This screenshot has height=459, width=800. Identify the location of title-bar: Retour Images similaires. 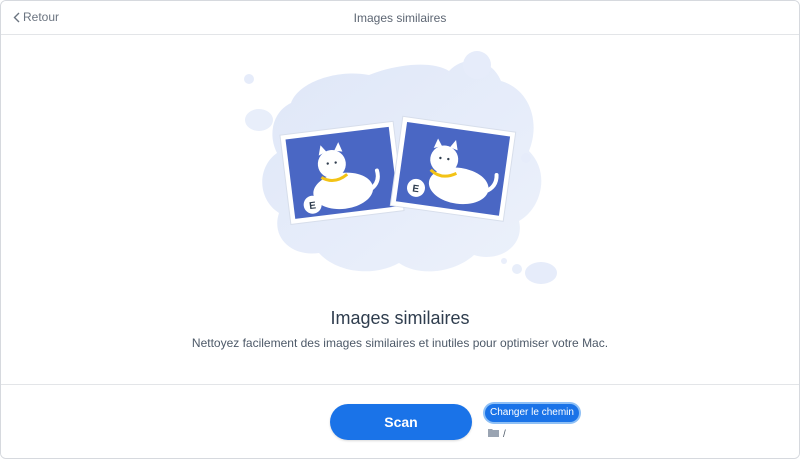
(400, 18).